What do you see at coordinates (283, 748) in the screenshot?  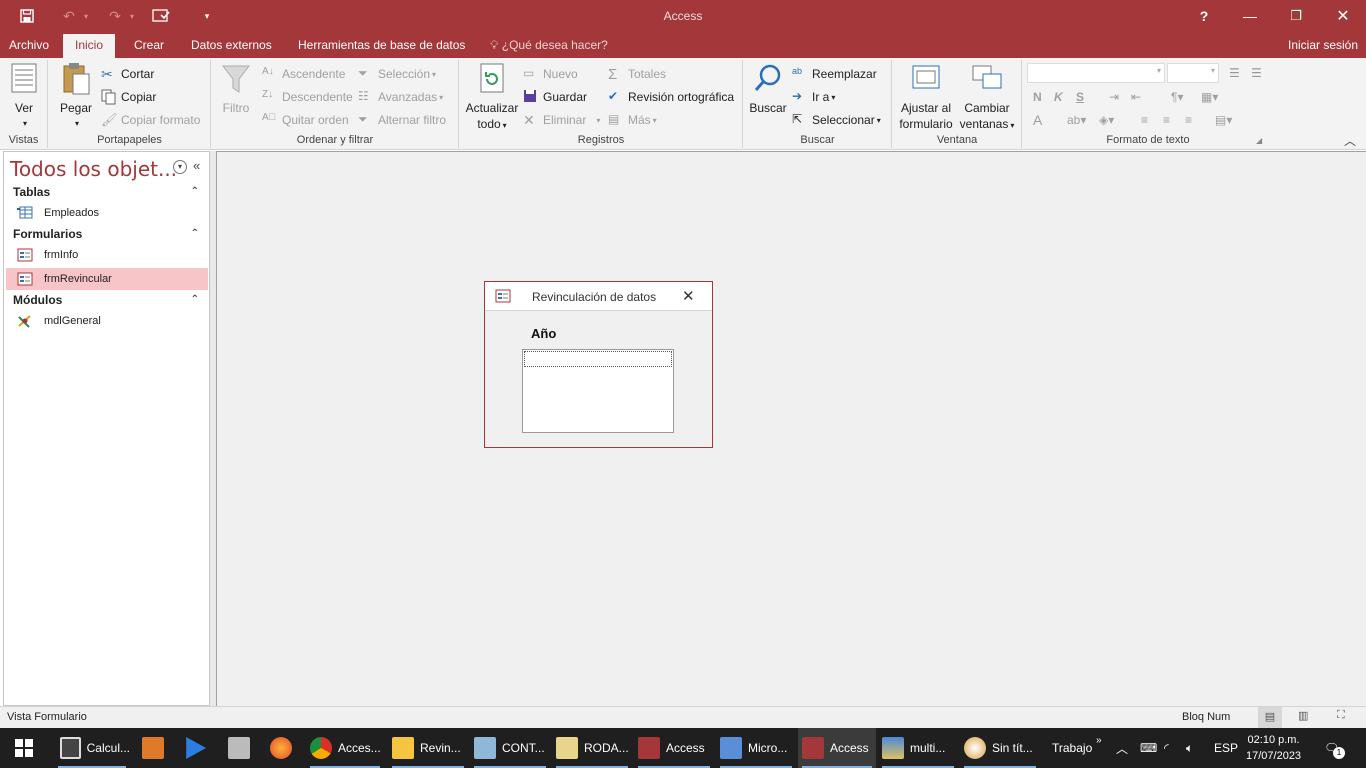 I see `taskbar-firefox` at bounding box center [283, 748].